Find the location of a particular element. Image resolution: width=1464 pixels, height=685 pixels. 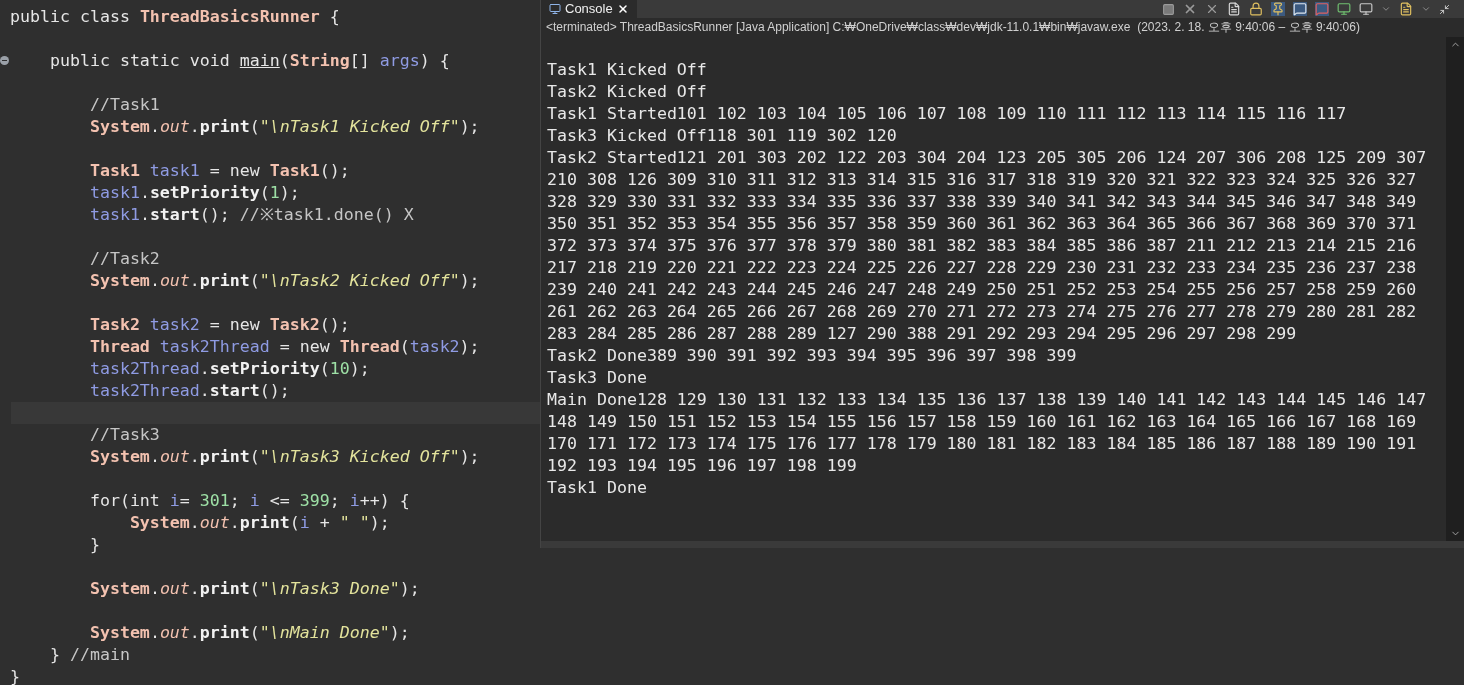

code-line: System.out.print(i + " "); is located at coordinates (259, 523).